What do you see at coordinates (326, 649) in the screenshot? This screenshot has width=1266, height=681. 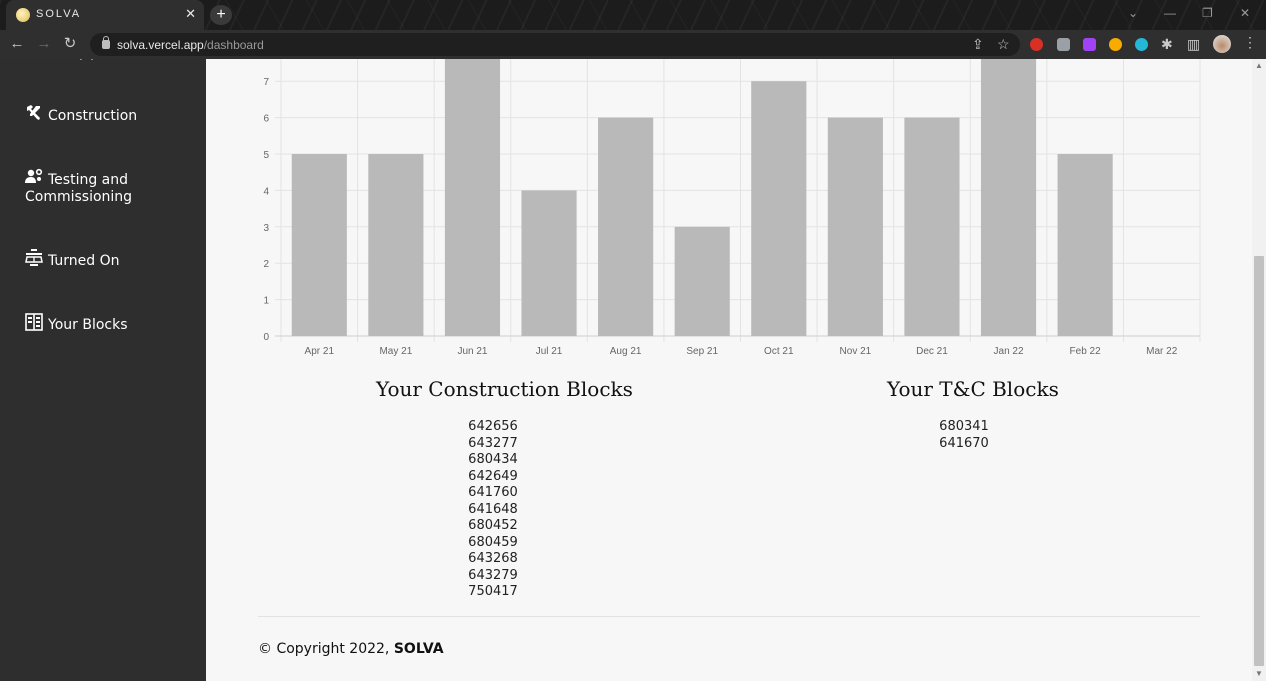 I see `footer-prefix: © Copyright 2022,` at bounding box center [326, 649].